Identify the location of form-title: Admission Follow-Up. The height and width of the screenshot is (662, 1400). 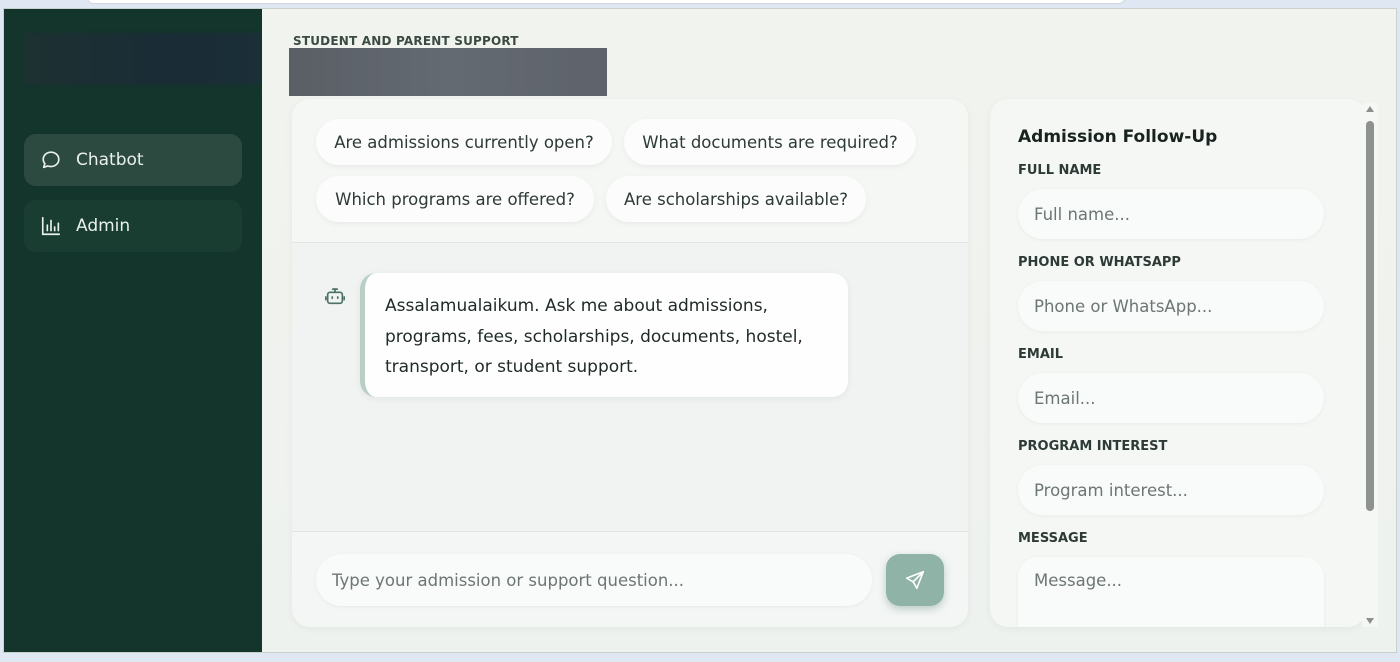
(1118, 137).